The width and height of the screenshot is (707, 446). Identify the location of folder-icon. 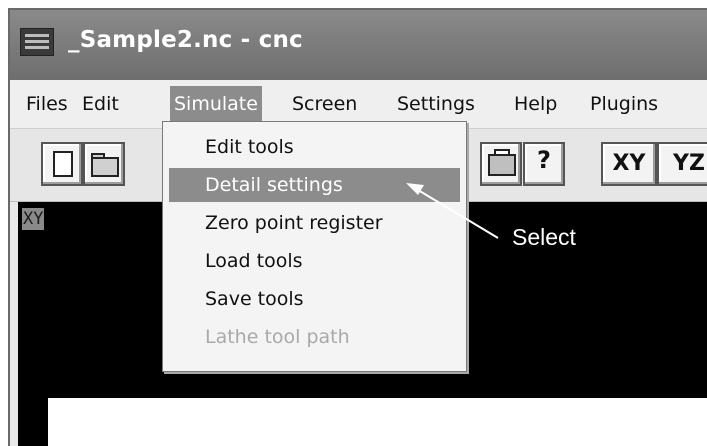
(105, 167).